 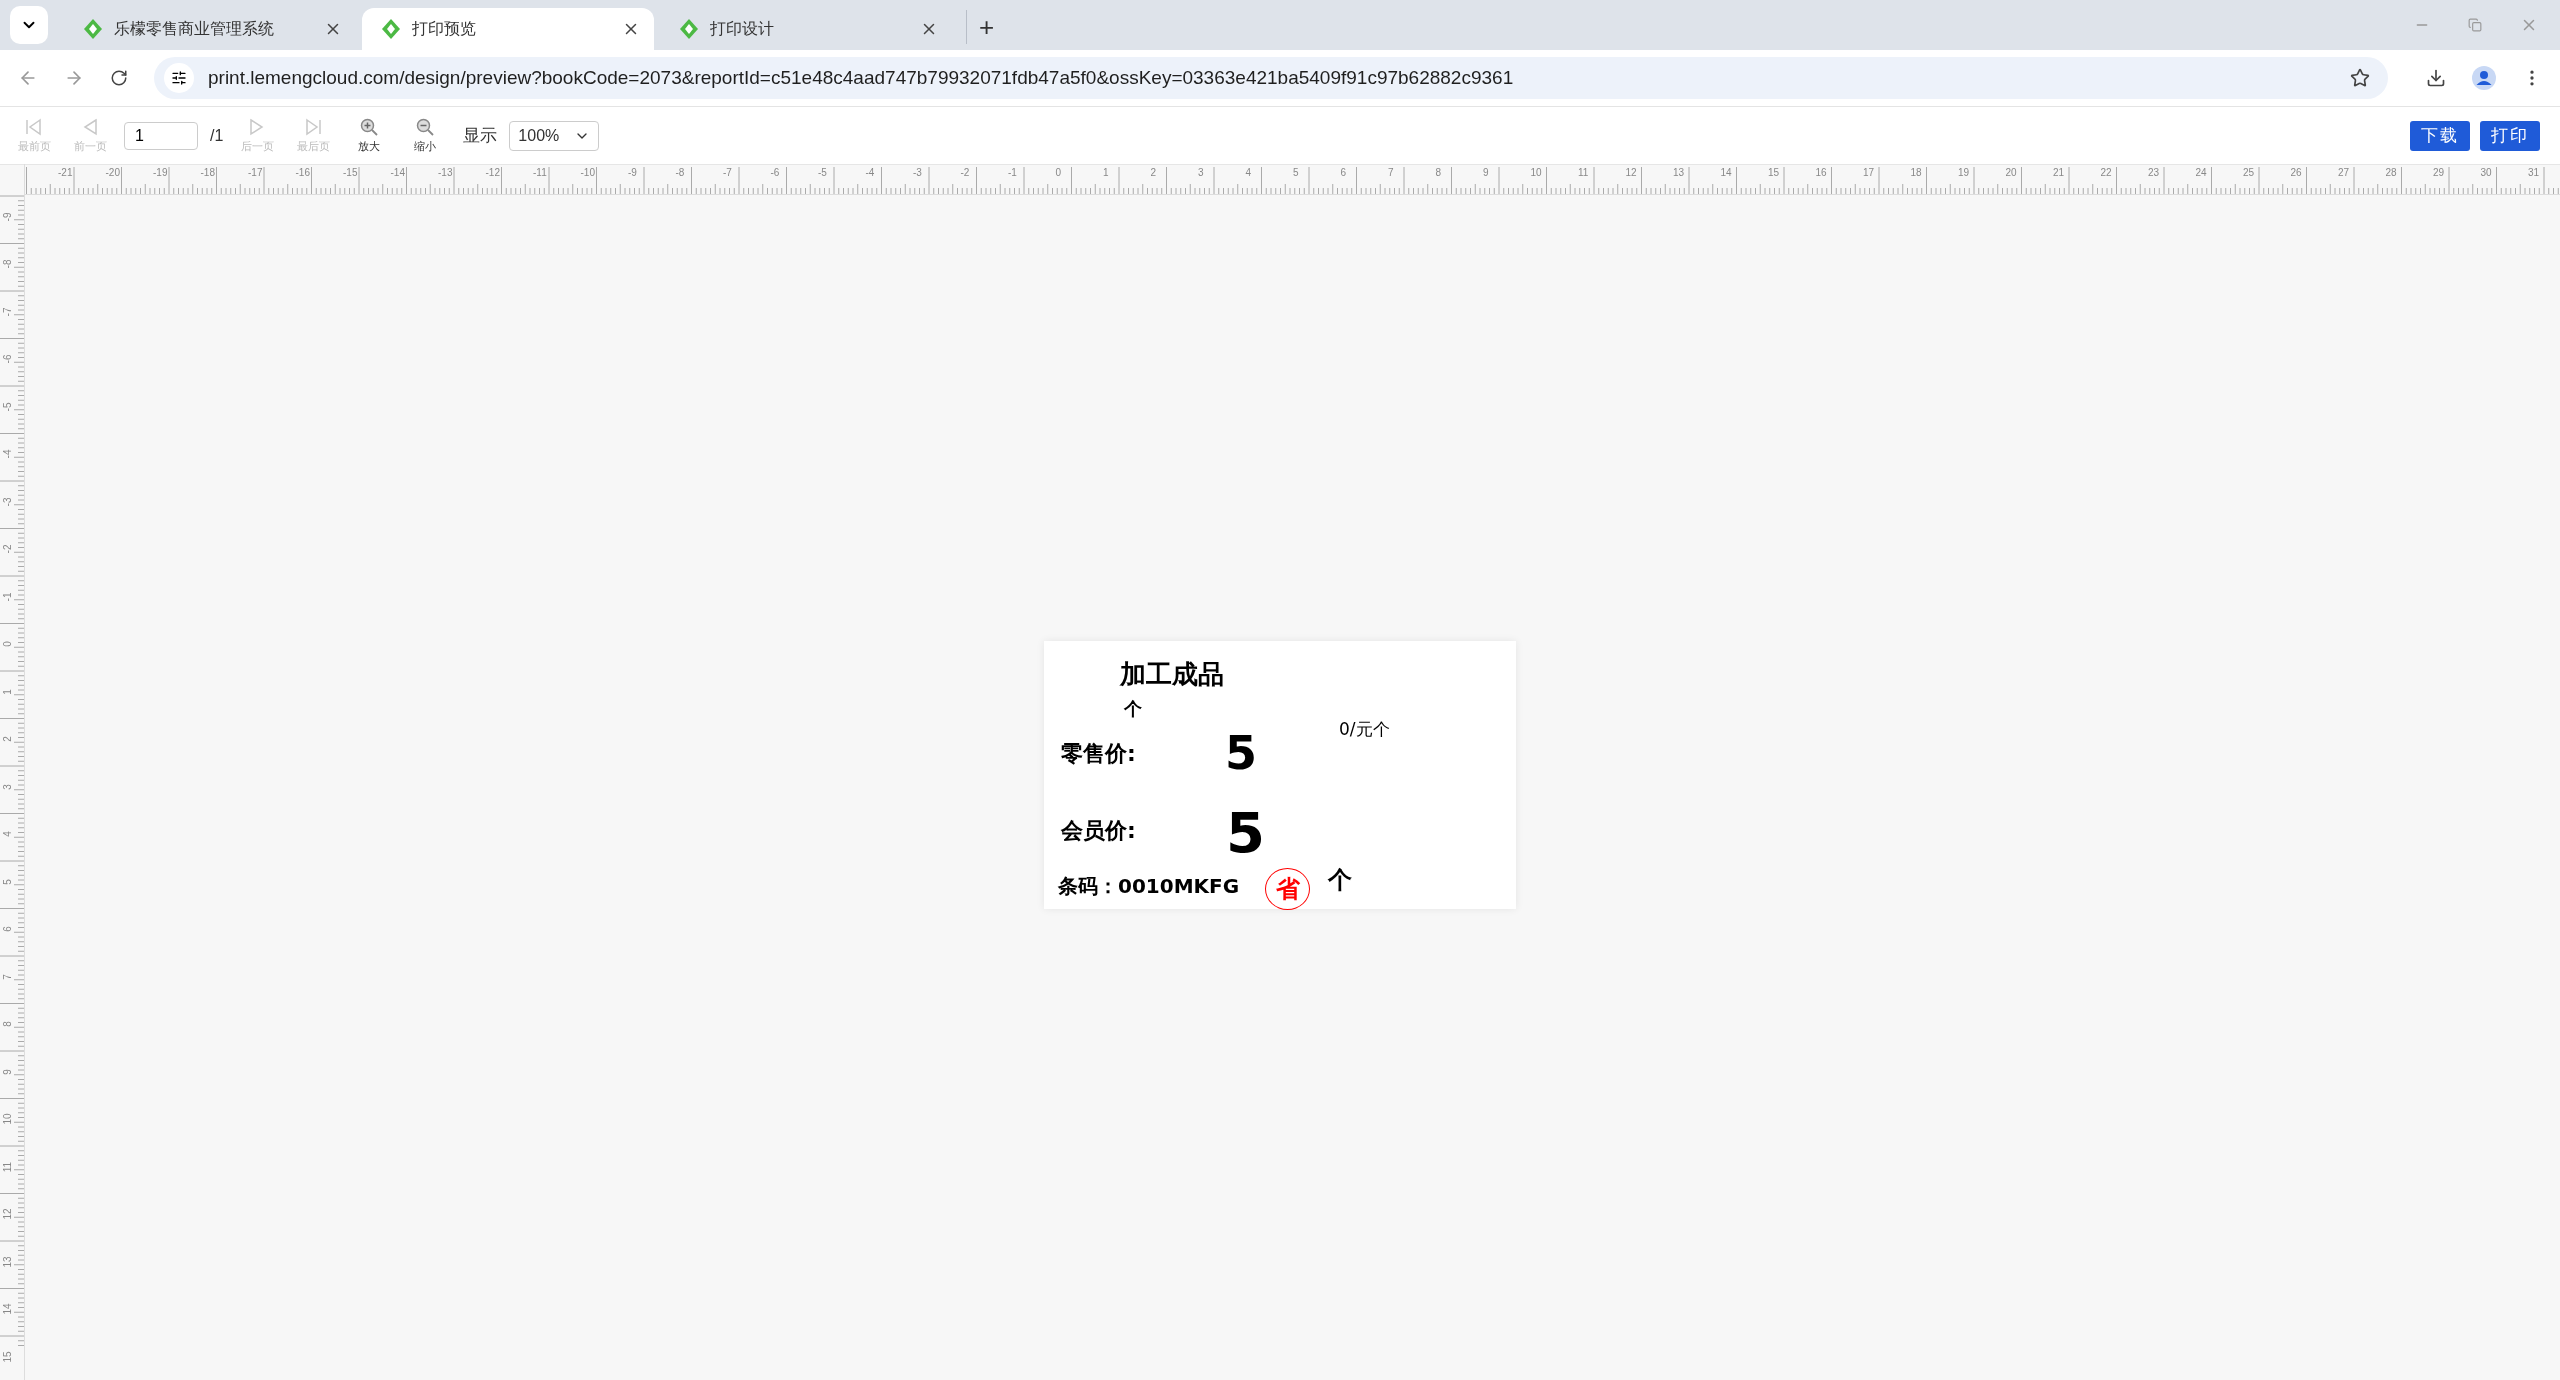 I want to click on ruler-label: 11, so click(x=1583, y=172).